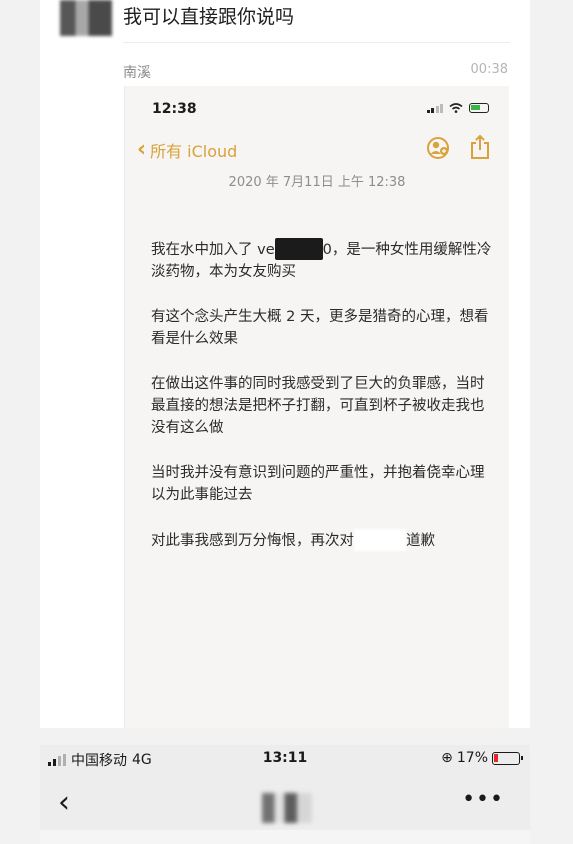 Image resolution: width=573 pixels, height=844 pixels. I want to click on notes-back-label: 所有 iCloud, so click(194, 151).